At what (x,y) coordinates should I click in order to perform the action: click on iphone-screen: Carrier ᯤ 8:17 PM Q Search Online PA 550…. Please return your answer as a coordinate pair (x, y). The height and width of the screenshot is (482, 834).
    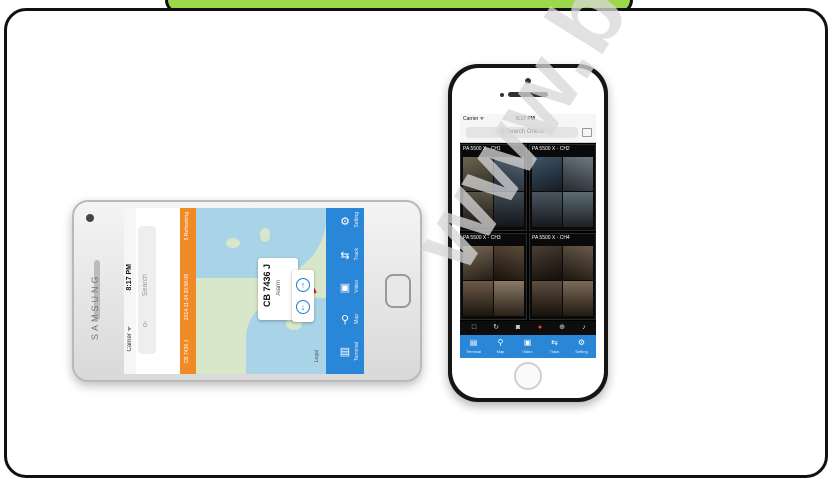
    Looking at the image, I should click on (528, 236).